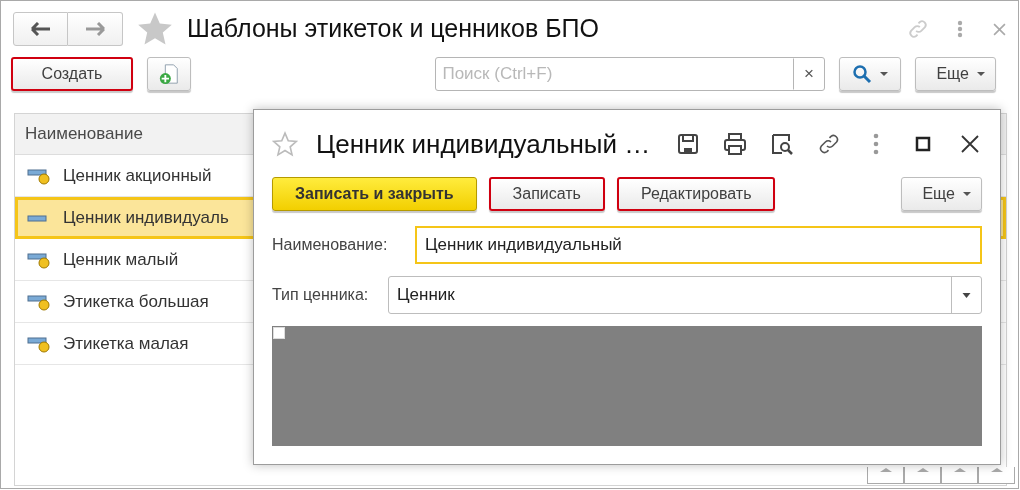 The image size is (1020, 490). I want to click on dropdown-arrow-icon, so click(966, 295).